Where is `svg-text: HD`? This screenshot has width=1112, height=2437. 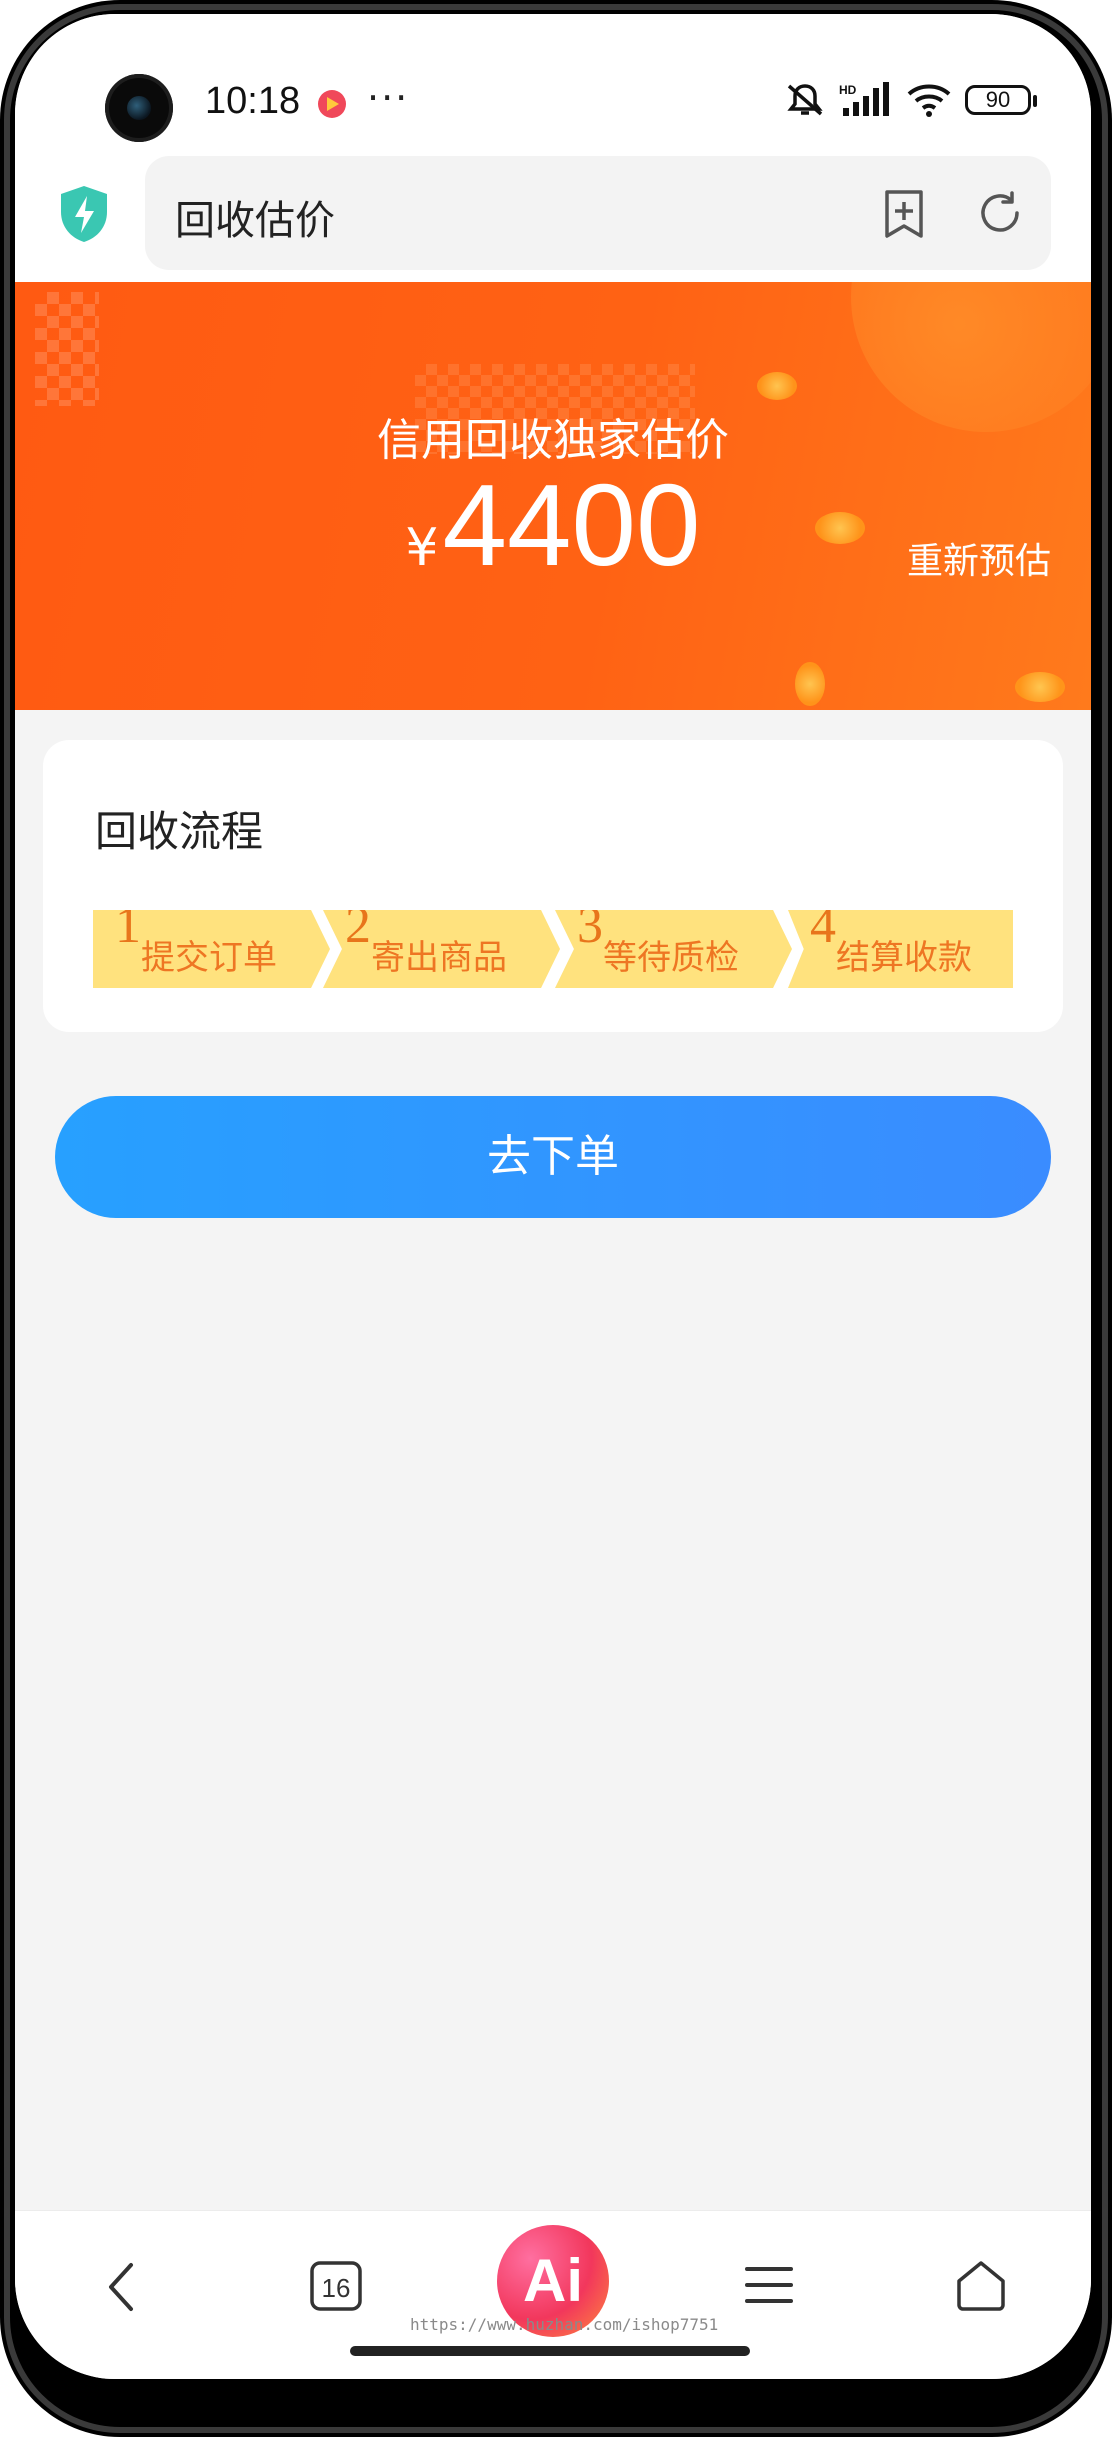
svg-text: HD is located at coordinates (848, 90).